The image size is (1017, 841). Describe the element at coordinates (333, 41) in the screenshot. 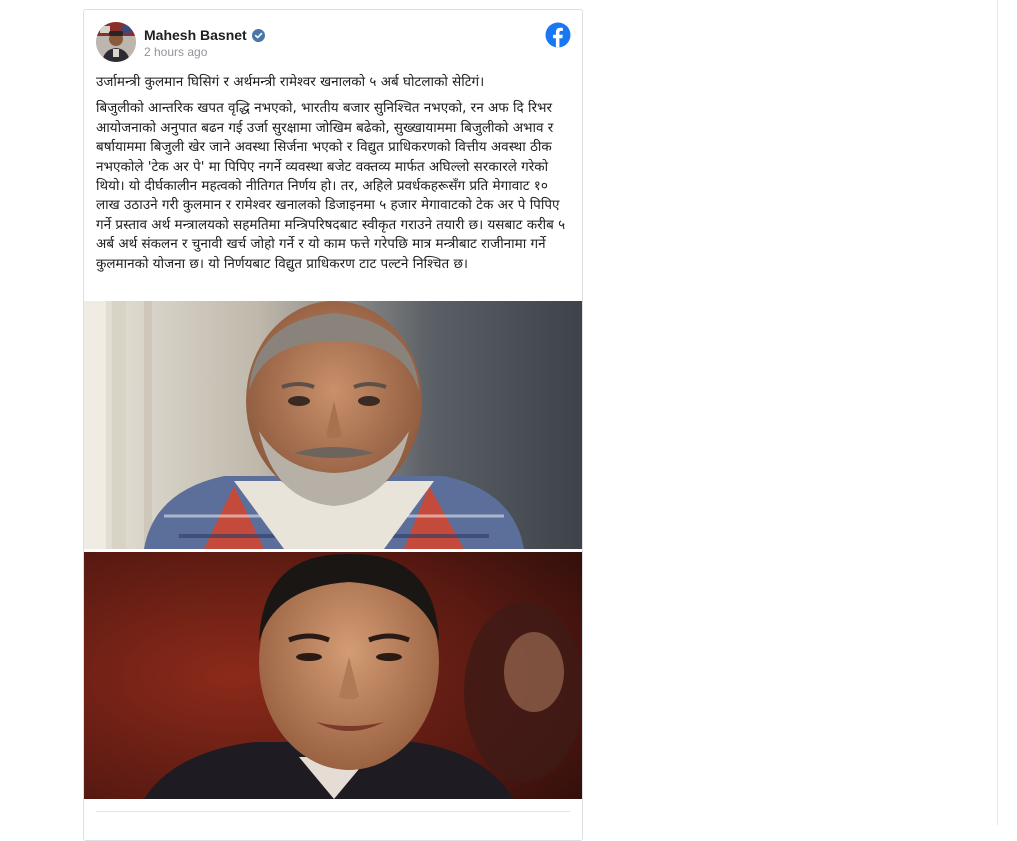

I see `post-header: Mahesh Basnet 2 hours ago` at that location.